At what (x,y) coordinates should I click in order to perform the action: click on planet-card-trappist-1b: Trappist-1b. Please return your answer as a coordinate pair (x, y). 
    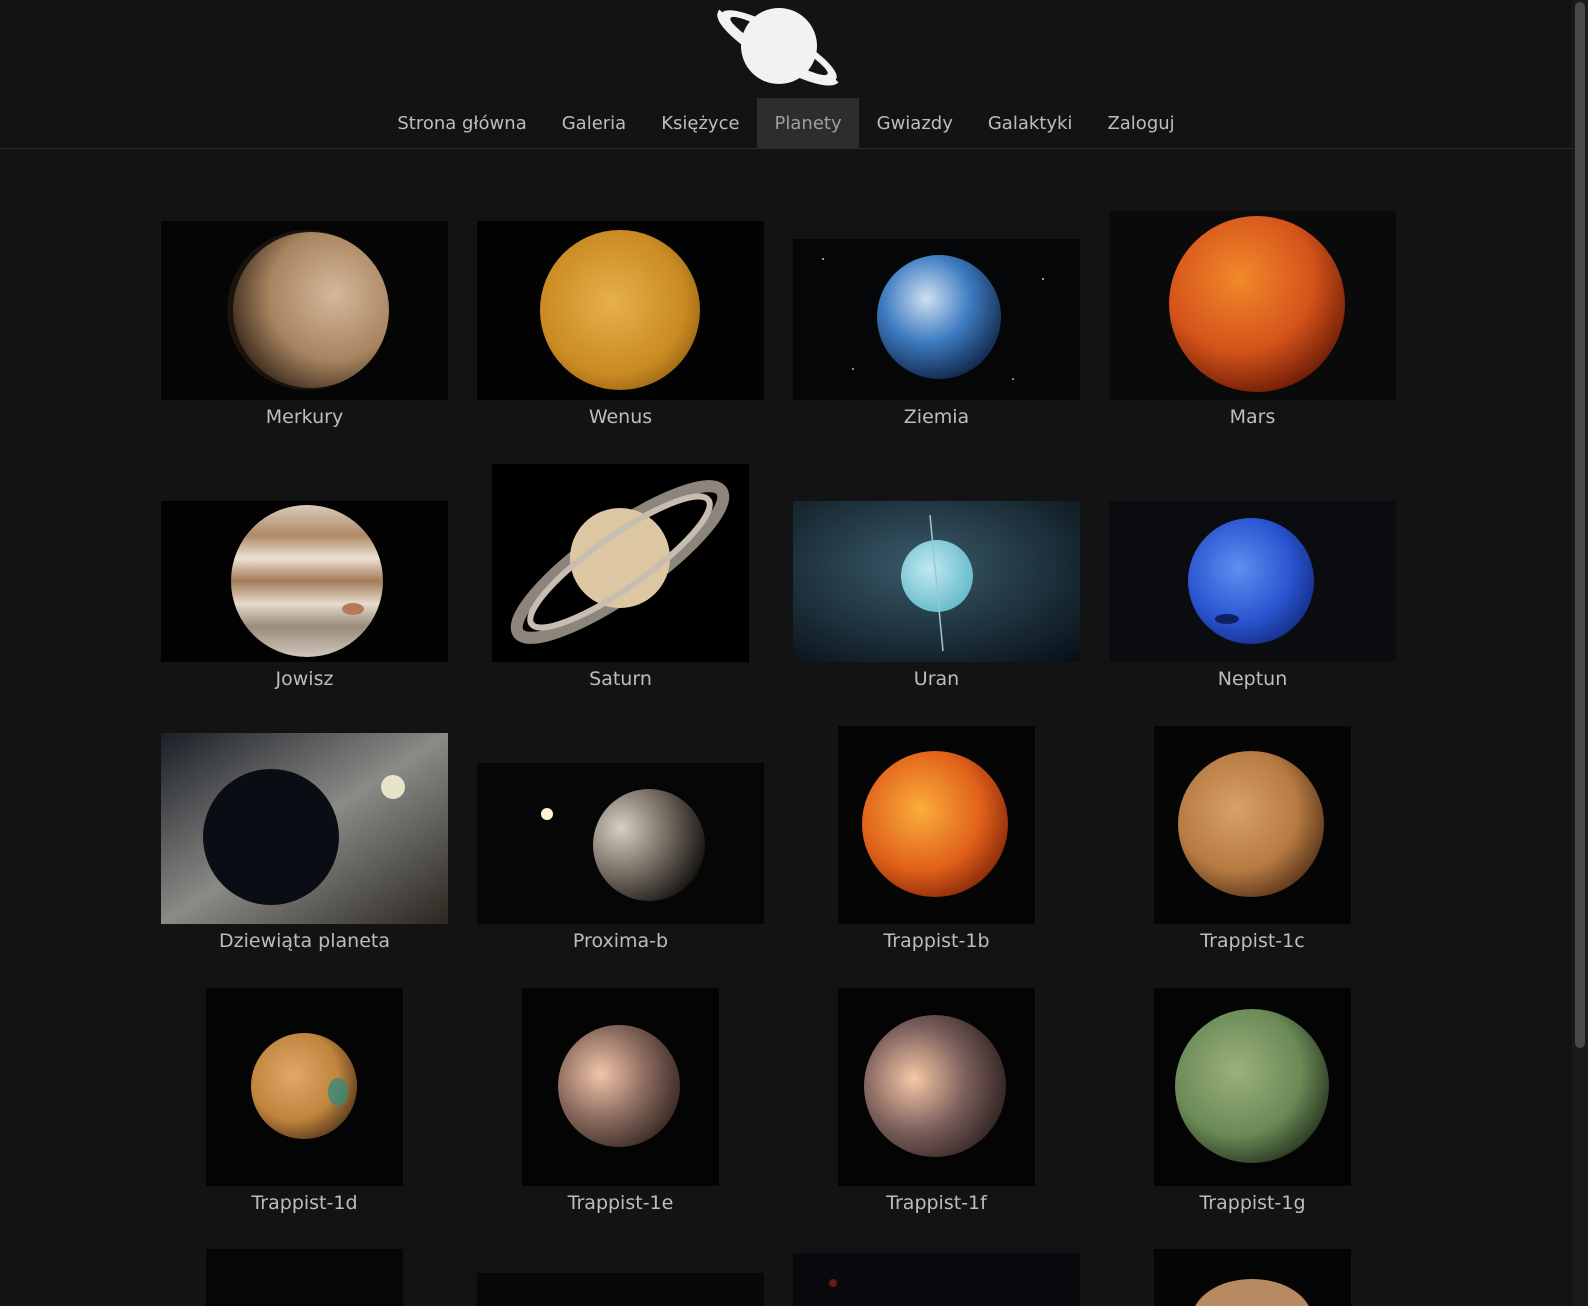
    Looking at the image, I should click on (936, 844).